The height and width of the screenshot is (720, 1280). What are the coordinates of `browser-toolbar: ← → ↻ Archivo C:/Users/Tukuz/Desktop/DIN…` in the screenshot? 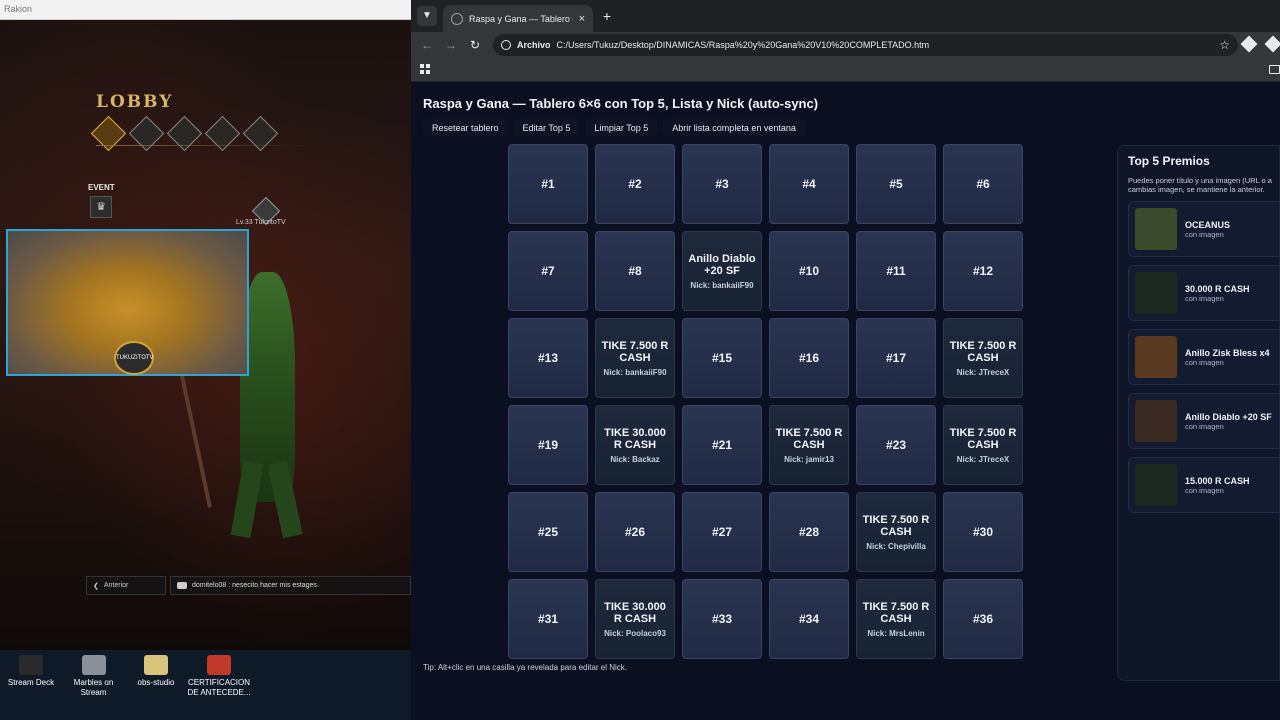 It's located at (845, 45).